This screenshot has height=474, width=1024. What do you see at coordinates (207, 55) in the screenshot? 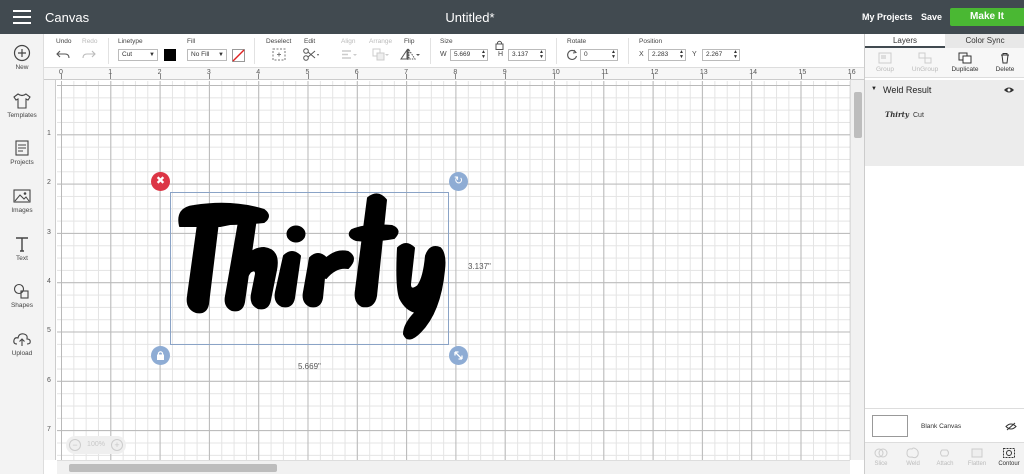
I see `fill-select: No Fill ▼` at bounding box center [207, 55].